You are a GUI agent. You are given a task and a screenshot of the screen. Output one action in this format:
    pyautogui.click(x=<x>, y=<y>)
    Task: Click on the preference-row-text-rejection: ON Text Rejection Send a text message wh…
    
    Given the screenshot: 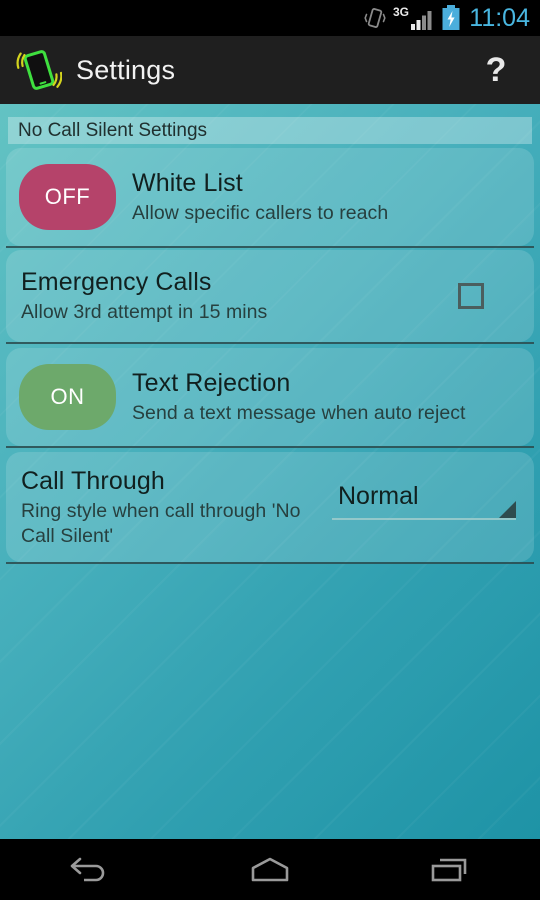 What is the action you would take?
    pyautogui.click(x=270, y=397)
    